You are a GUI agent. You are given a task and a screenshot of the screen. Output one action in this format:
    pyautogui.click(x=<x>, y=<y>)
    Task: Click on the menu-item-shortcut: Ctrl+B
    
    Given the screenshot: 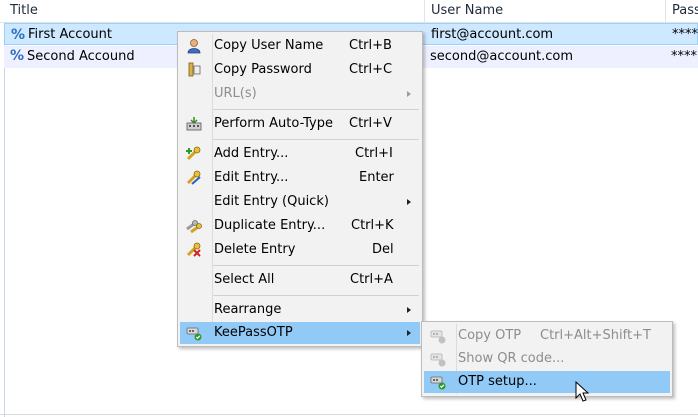 What is the action you would take?
    pyautogui.click(x=370, y=45)
    